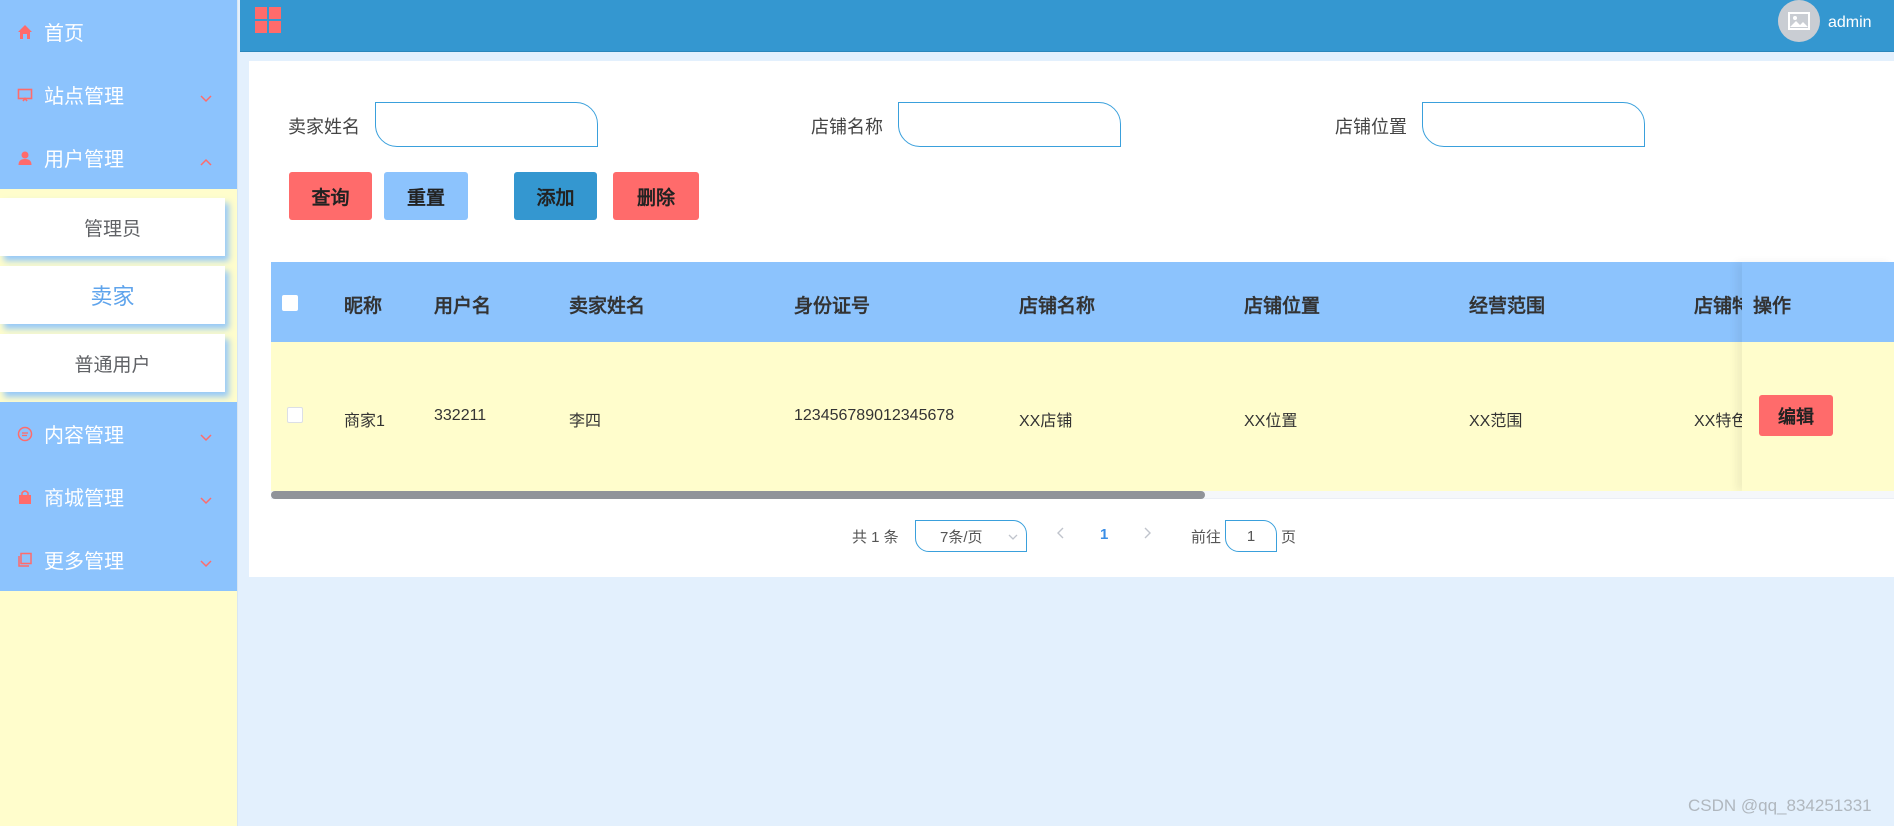 This screenshot has width=1894, height=826. What do you see at coordinates (330, 196) in the screenshot?
I see `query-button: 查询` at bounding box center [330, 196].